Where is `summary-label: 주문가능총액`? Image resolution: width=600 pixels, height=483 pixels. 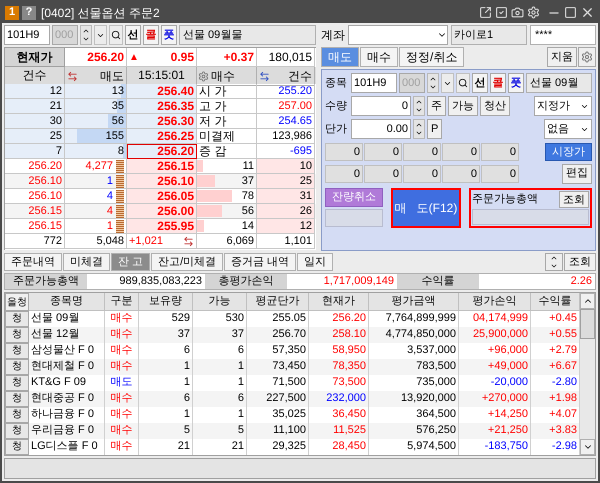 summary-label: 주문가능총액 is located at coordinates (46, 281).